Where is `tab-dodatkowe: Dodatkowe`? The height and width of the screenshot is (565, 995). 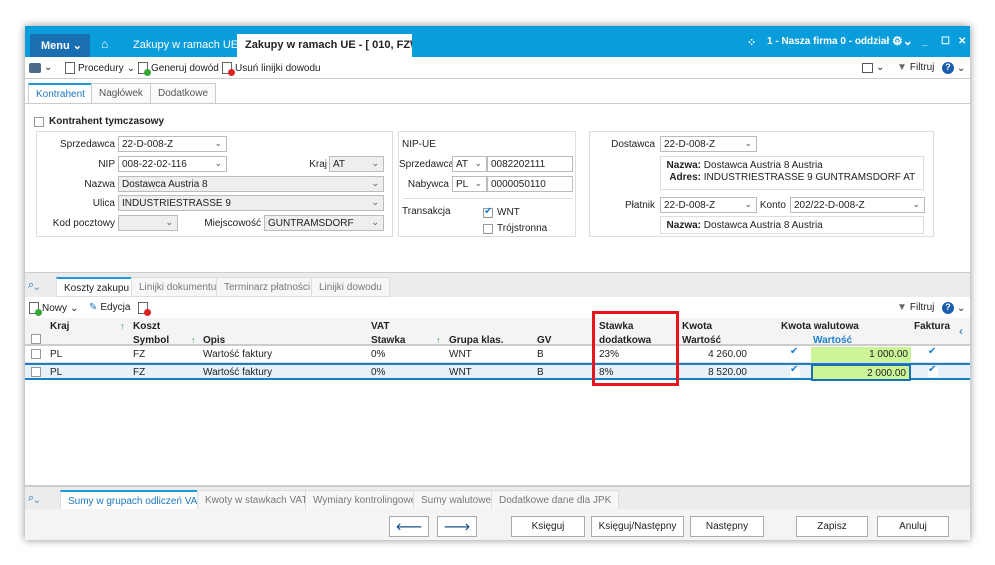
tab-dodatkowe: Dodatkowe is located at coordinates (183, 93).